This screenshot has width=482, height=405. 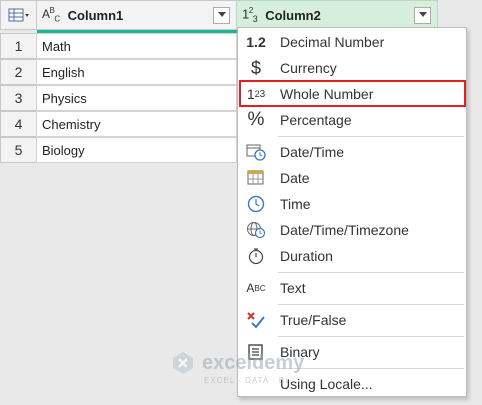 I want to click on menu-item-label: Currency, so click(x=308, y=68).